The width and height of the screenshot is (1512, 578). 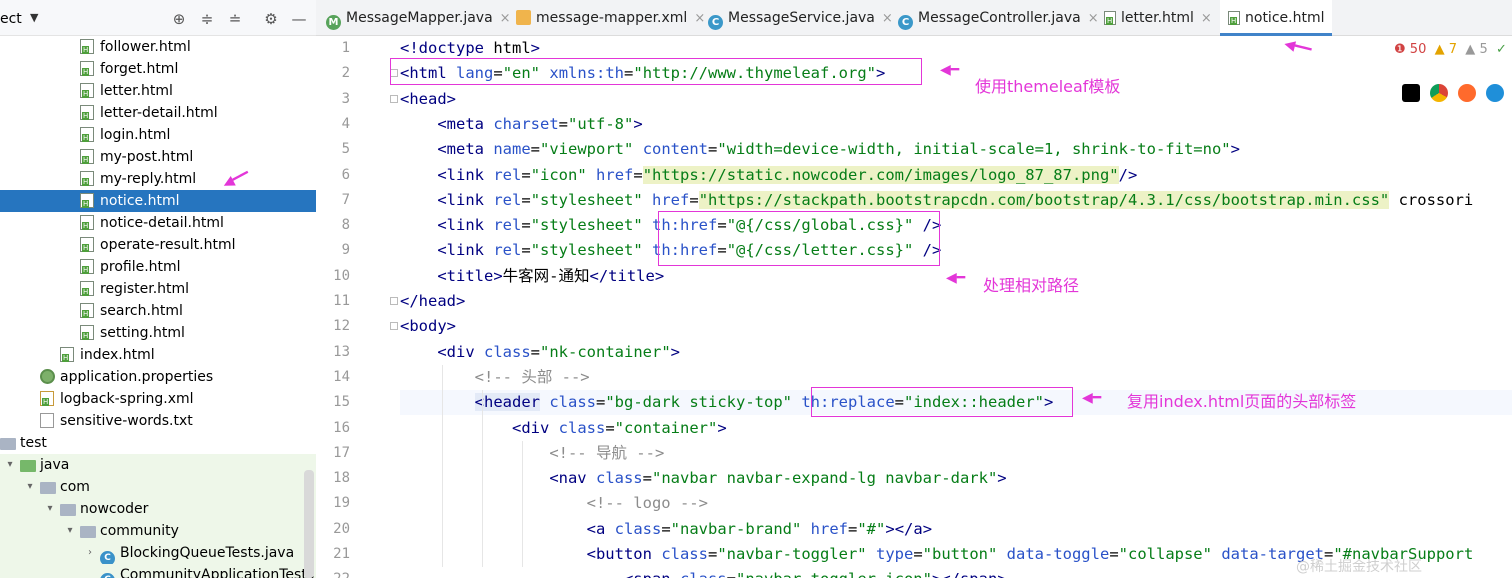 I want to click on tree-item: letter-detail.html, so click(x=158, y=113).